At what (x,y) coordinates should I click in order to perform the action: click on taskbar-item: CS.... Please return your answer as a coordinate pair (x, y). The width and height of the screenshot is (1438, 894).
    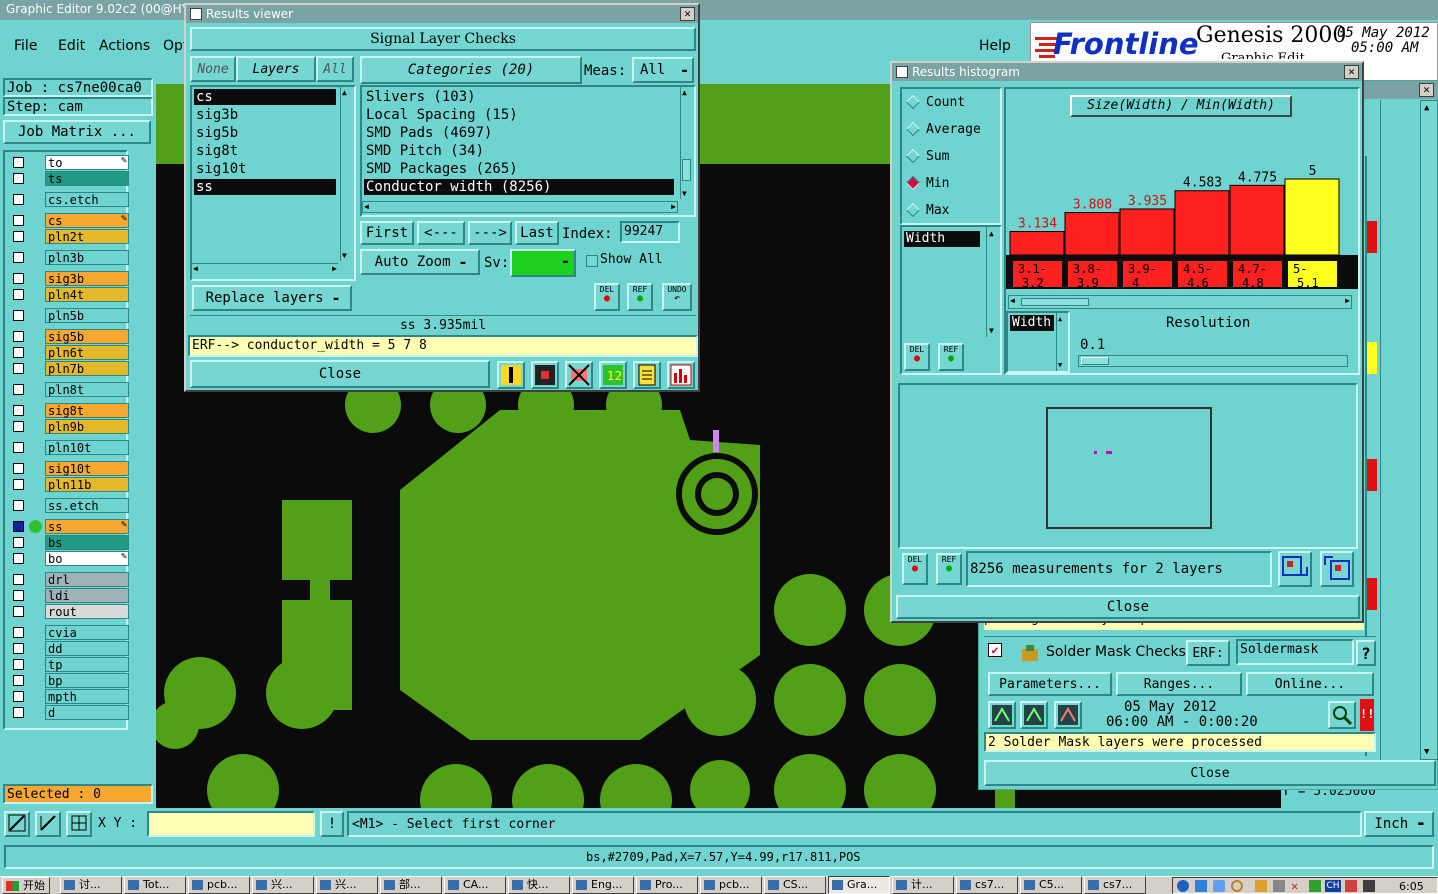
    Looking at the image, I should click on (795, 885).